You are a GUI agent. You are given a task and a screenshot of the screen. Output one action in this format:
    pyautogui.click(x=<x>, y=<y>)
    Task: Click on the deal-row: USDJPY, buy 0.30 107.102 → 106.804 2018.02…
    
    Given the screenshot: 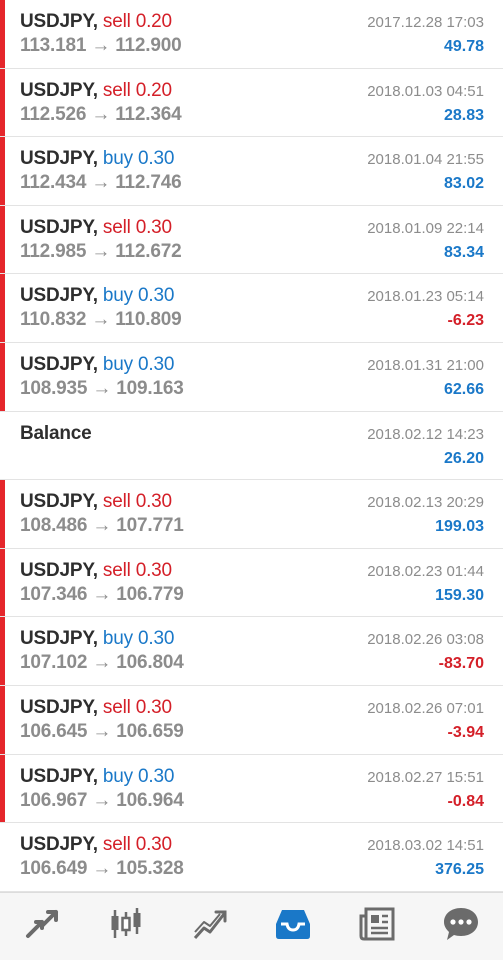 What is the action you would take?
    pyautogui.click(x=251, y=651)
    